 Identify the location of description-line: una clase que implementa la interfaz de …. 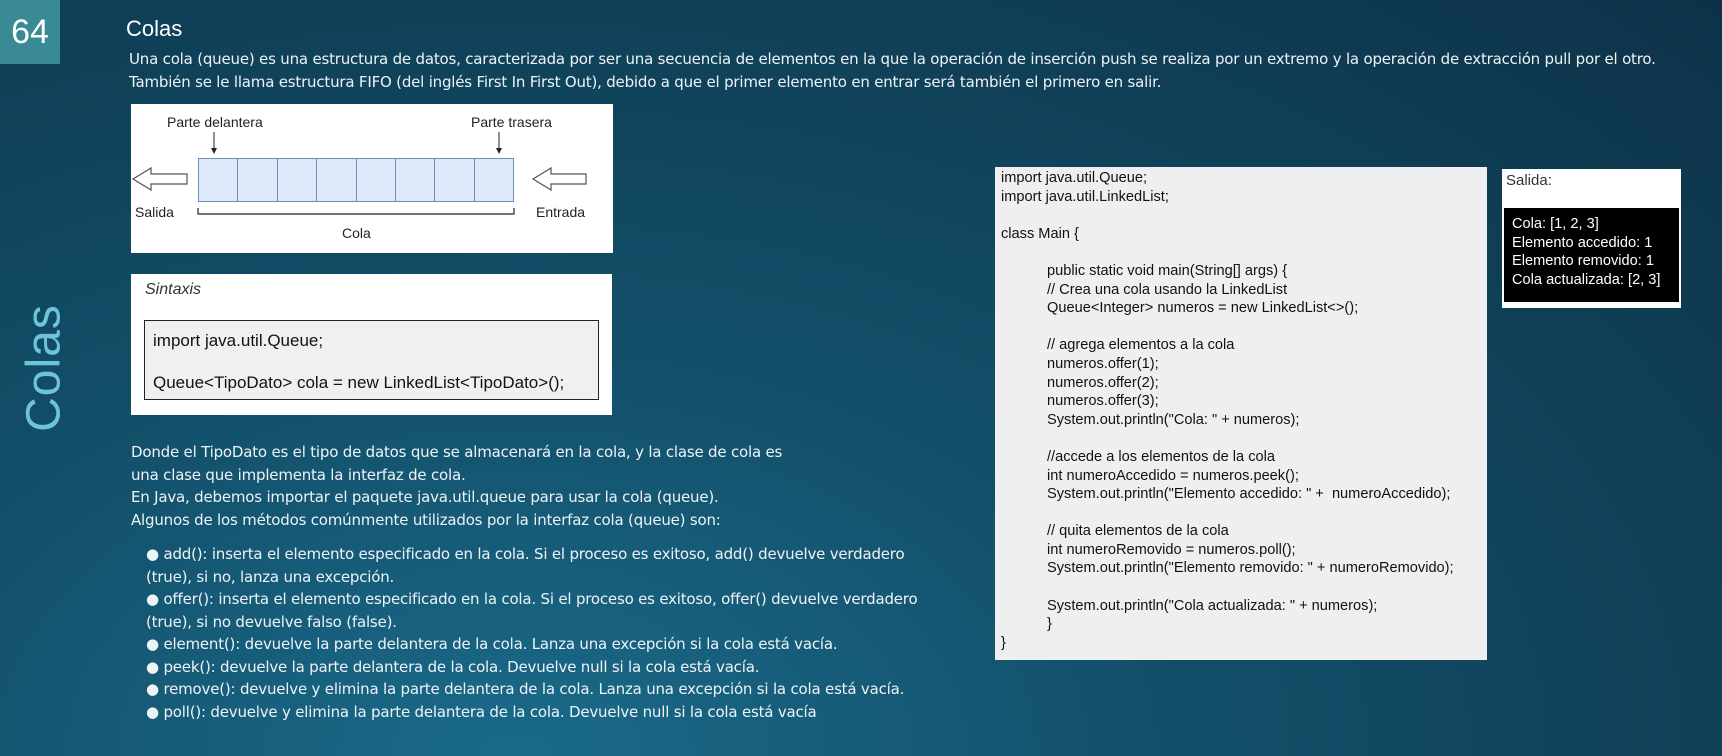
(298, 474).